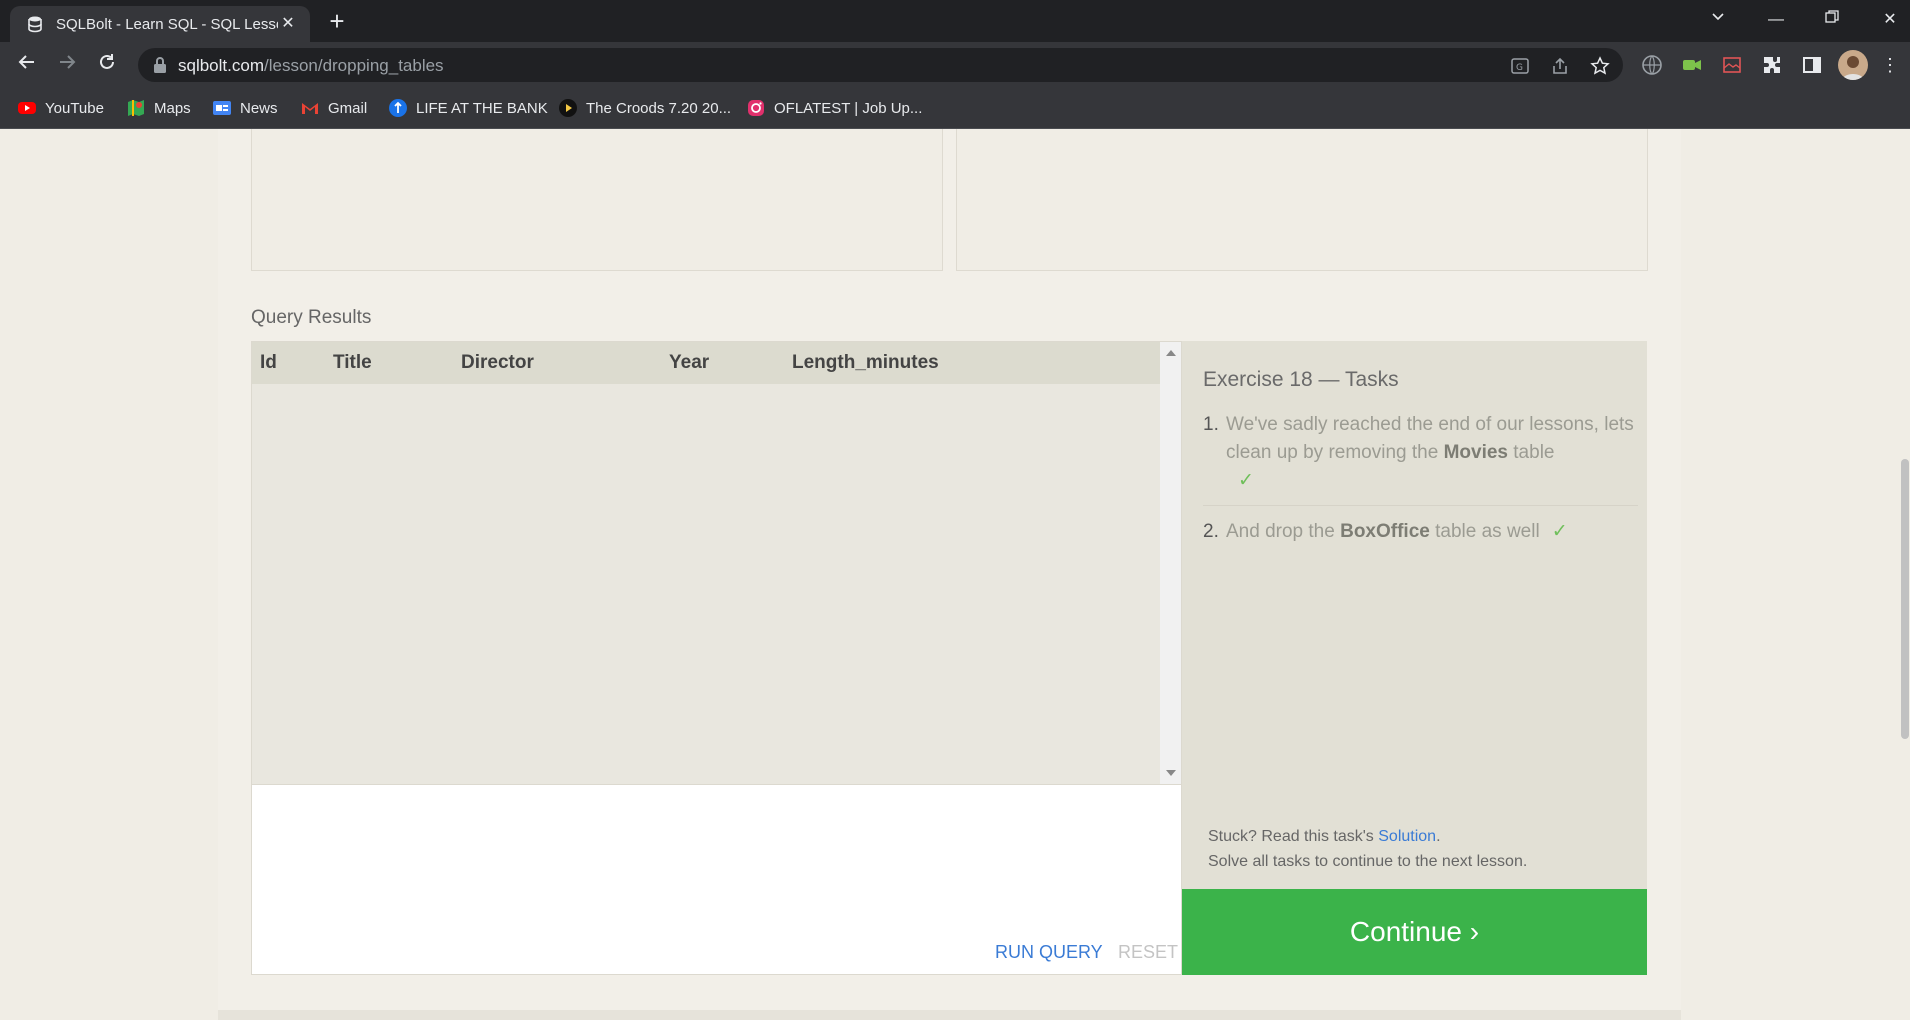  Describe the element at coordinates (1732, 65) in the screenshot. I see `screenshot-extension-icon` at that location.